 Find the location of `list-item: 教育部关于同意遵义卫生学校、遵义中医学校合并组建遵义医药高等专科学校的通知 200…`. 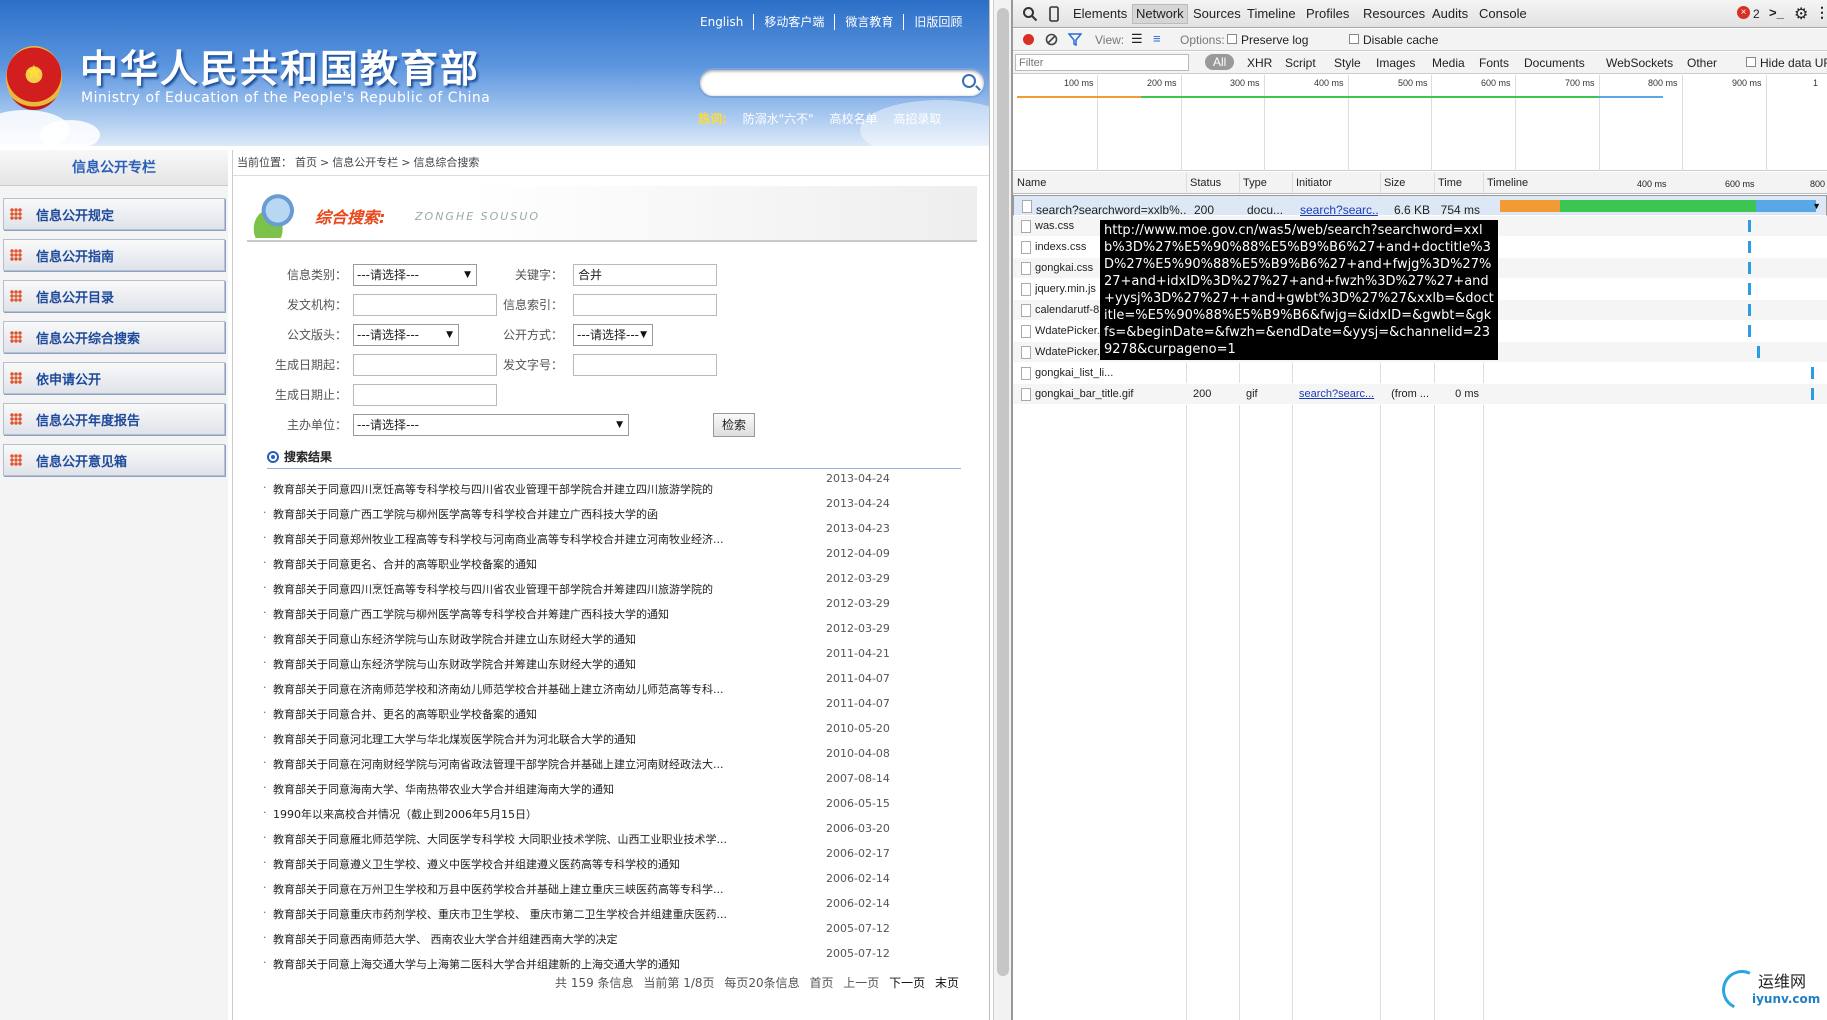

list-item: 教育部关于同意遵义卫生学校、遵义中医学校合并组建遵义医药高等专科学校的通知 200… is located at coordinates (613, 859).